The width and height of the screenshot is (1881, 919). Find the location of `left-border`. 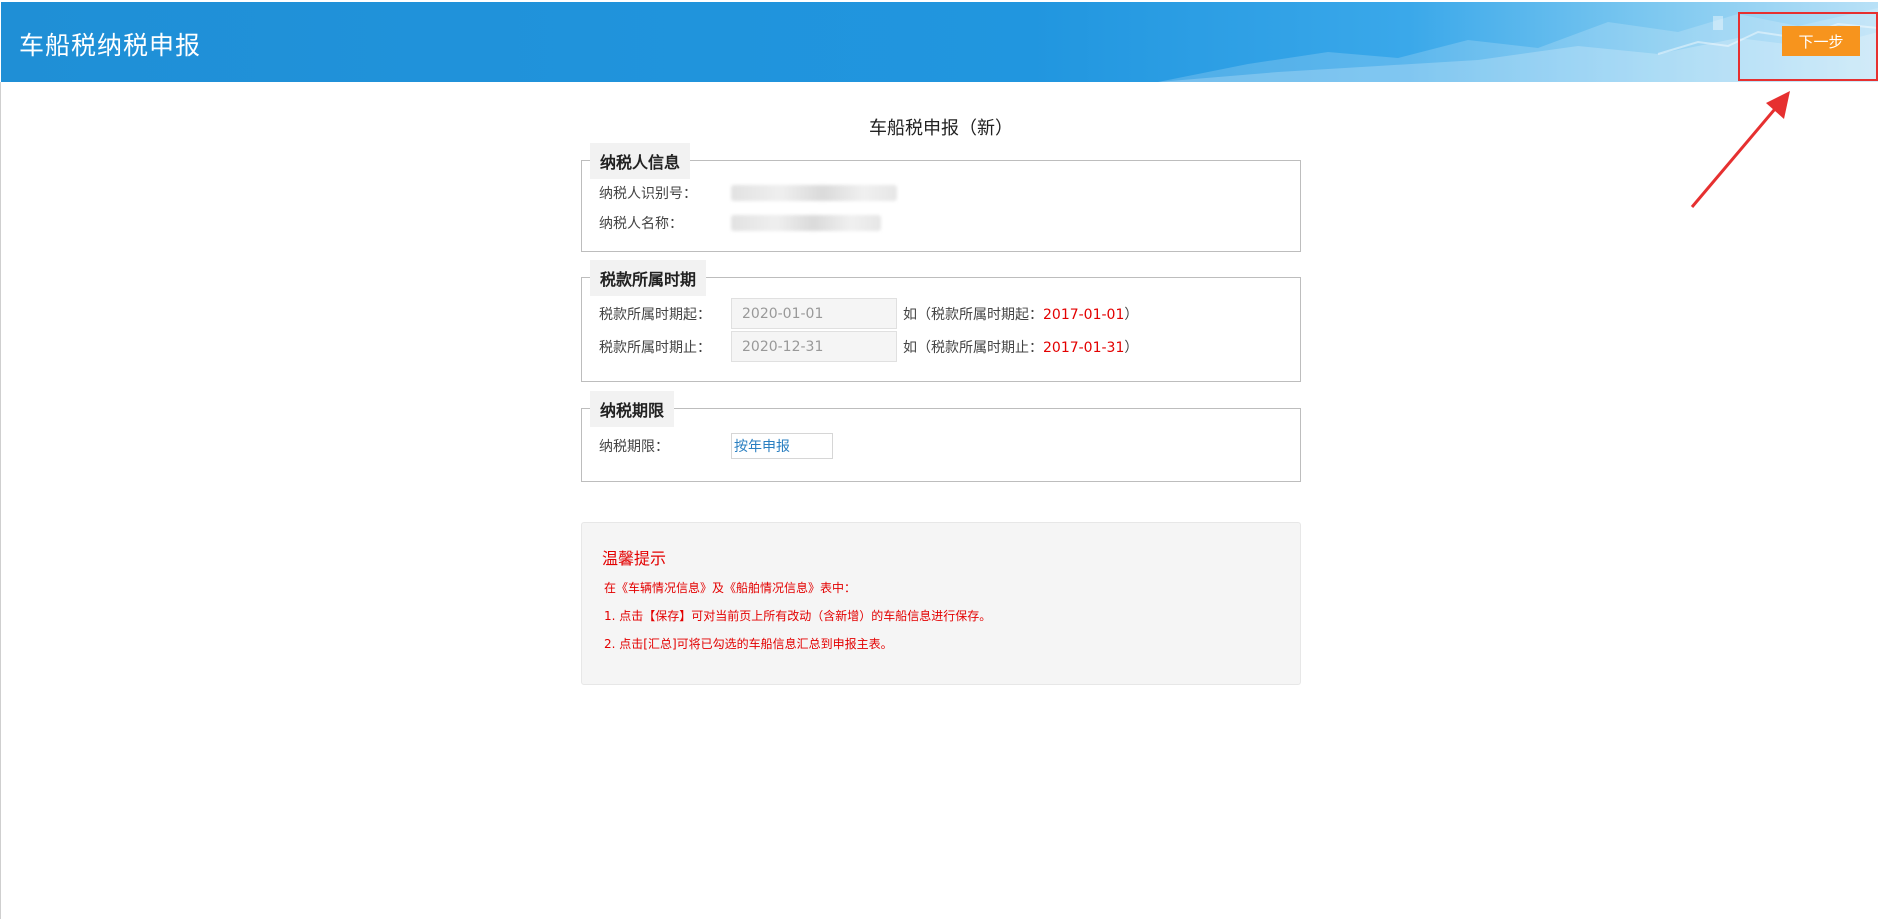

left-border is located at coordinates (0, 500).